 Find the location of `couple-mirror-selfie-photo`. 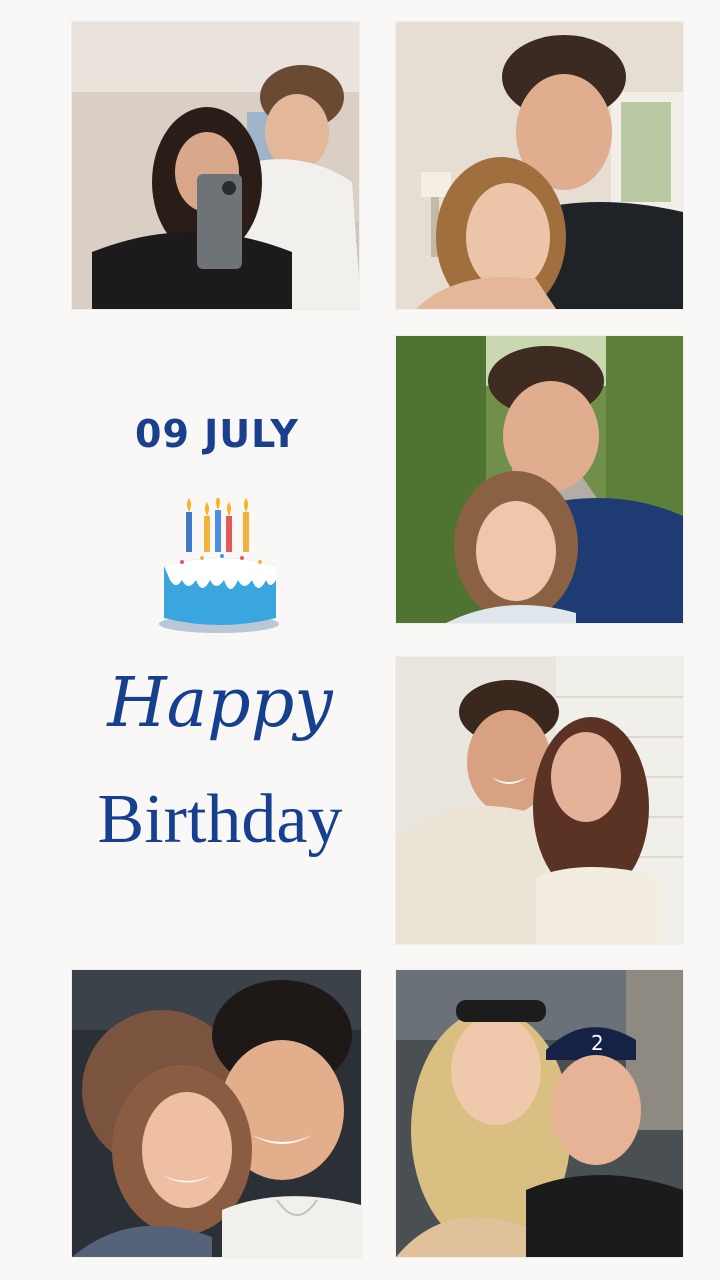

couple-mirror-selfie-photo is located at coordinates (215, 165).